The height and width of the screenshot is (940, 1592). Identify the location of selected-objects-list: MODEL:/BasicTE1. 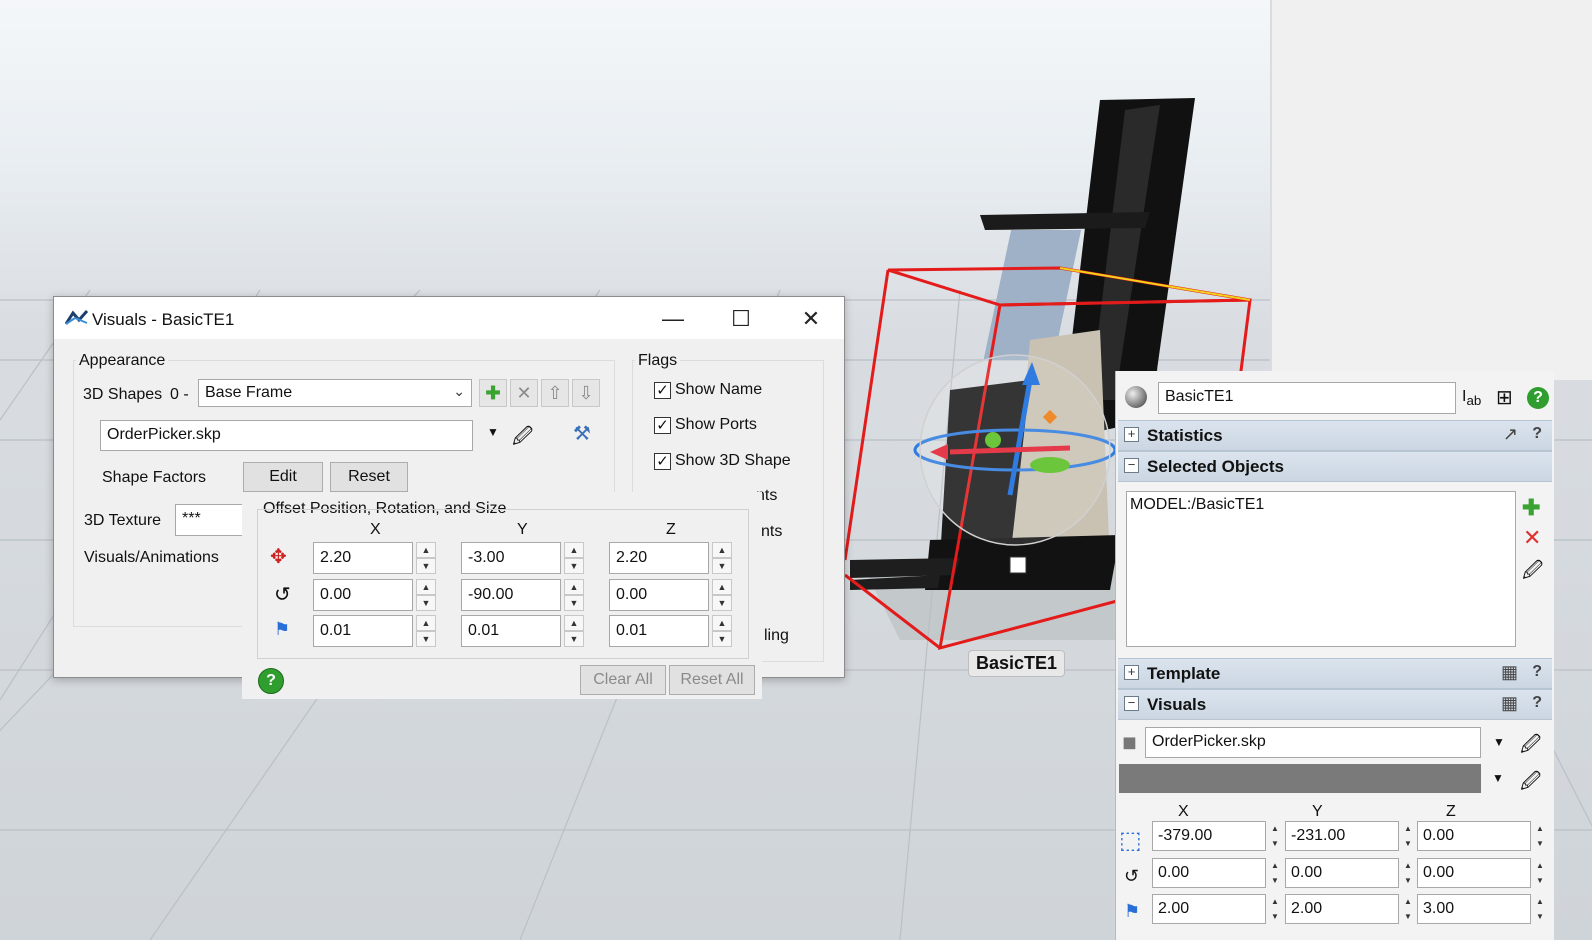
(1321, 569).